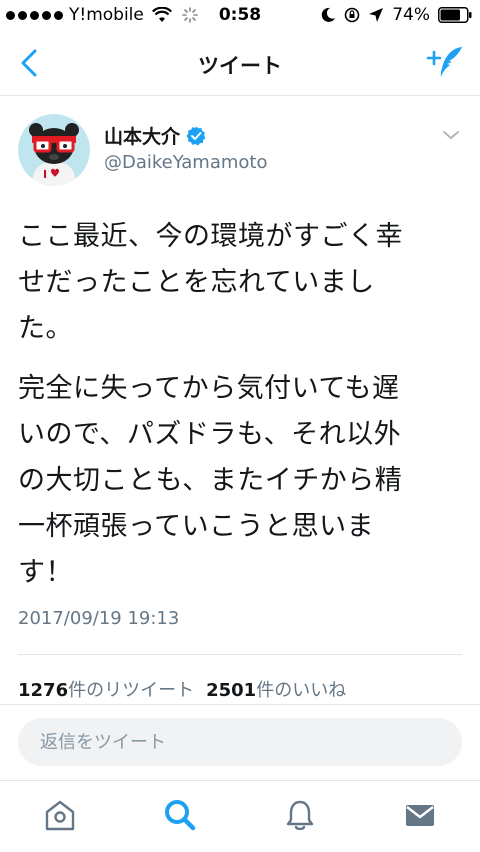  I want to click on like-count: 2501, so click(231, 690).